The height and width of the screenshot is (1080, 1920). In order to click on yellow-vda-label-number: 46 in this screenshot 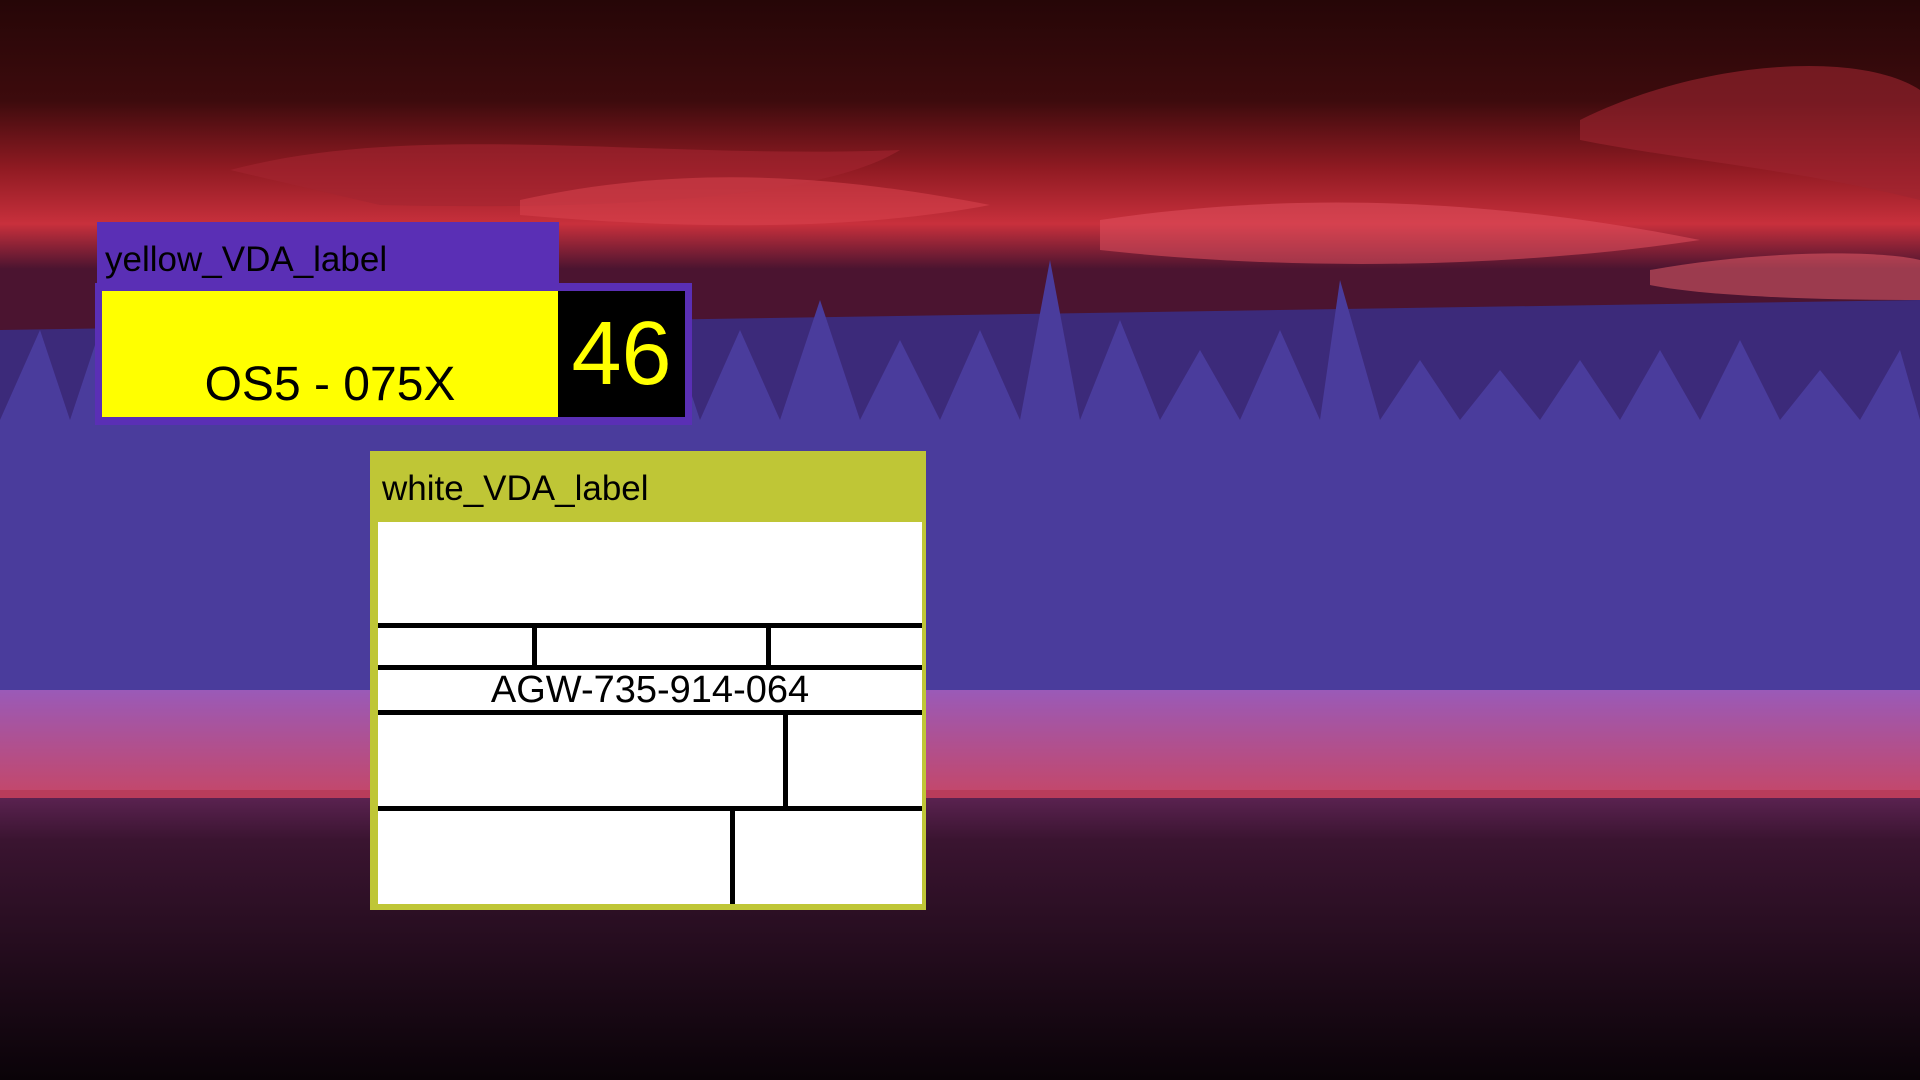, I will do `click(621, 354)`.